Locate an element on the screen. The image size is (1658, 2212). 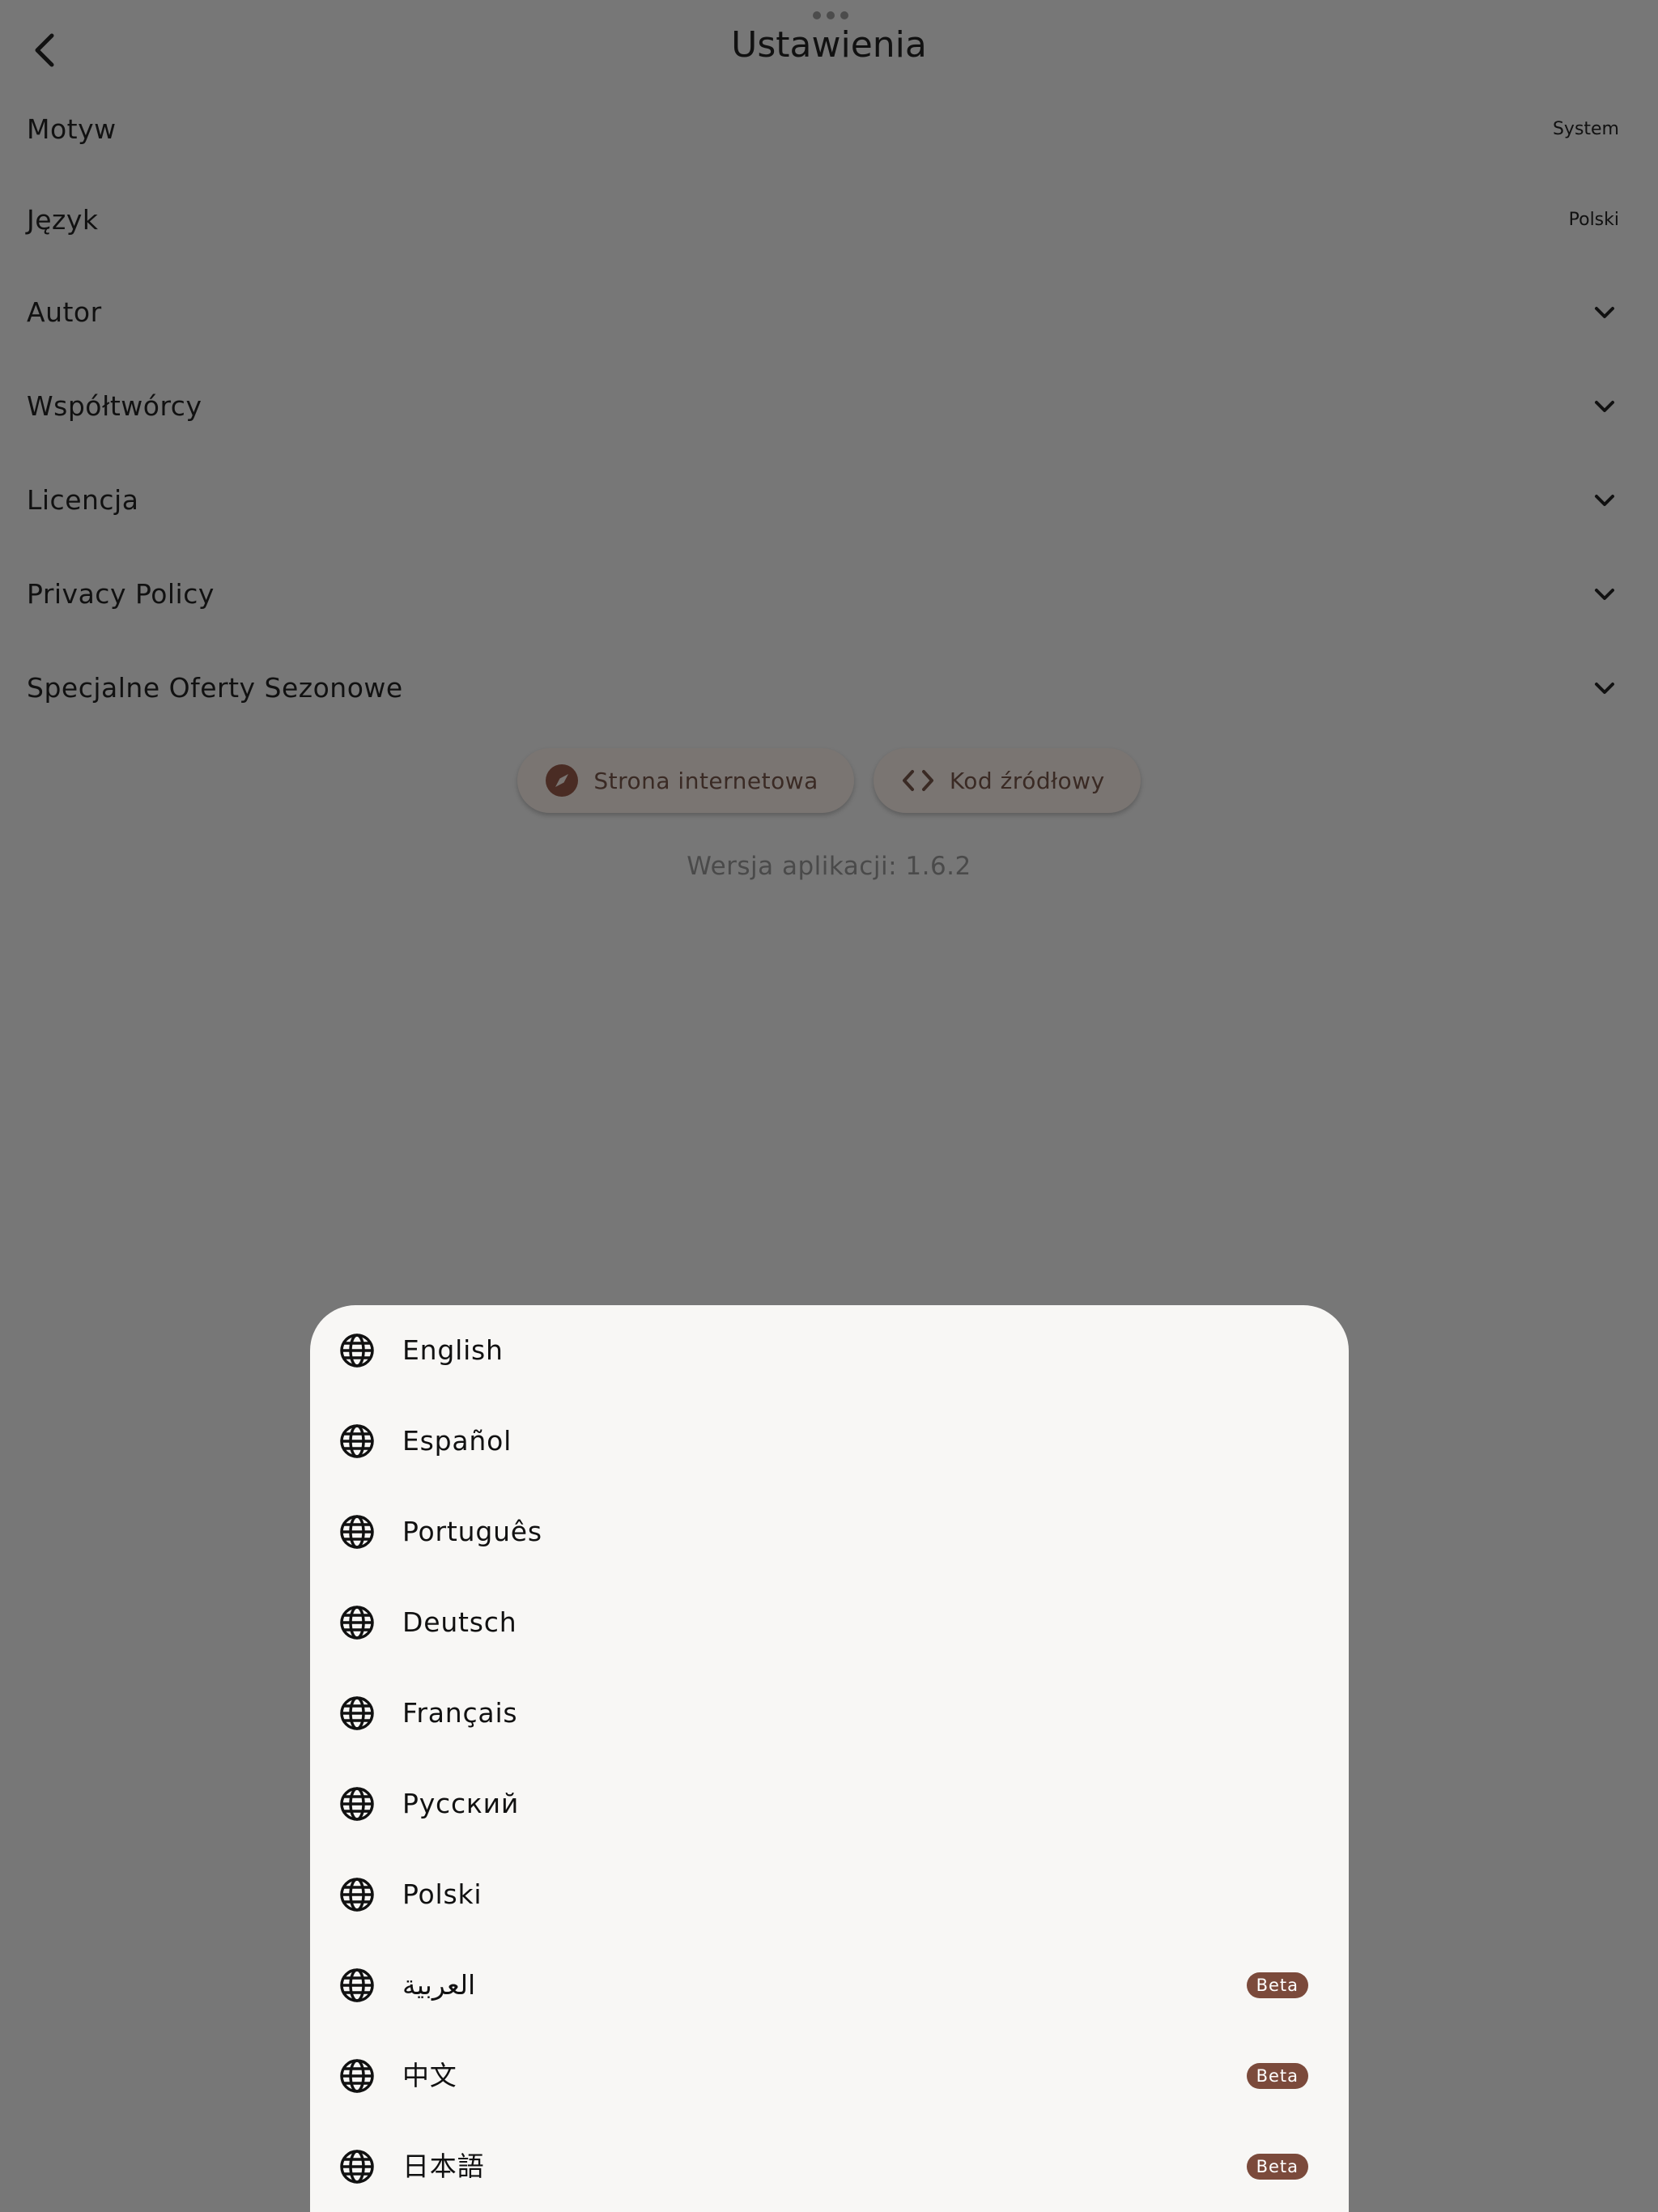
language-option: English is located at coordinates (829, 1351).